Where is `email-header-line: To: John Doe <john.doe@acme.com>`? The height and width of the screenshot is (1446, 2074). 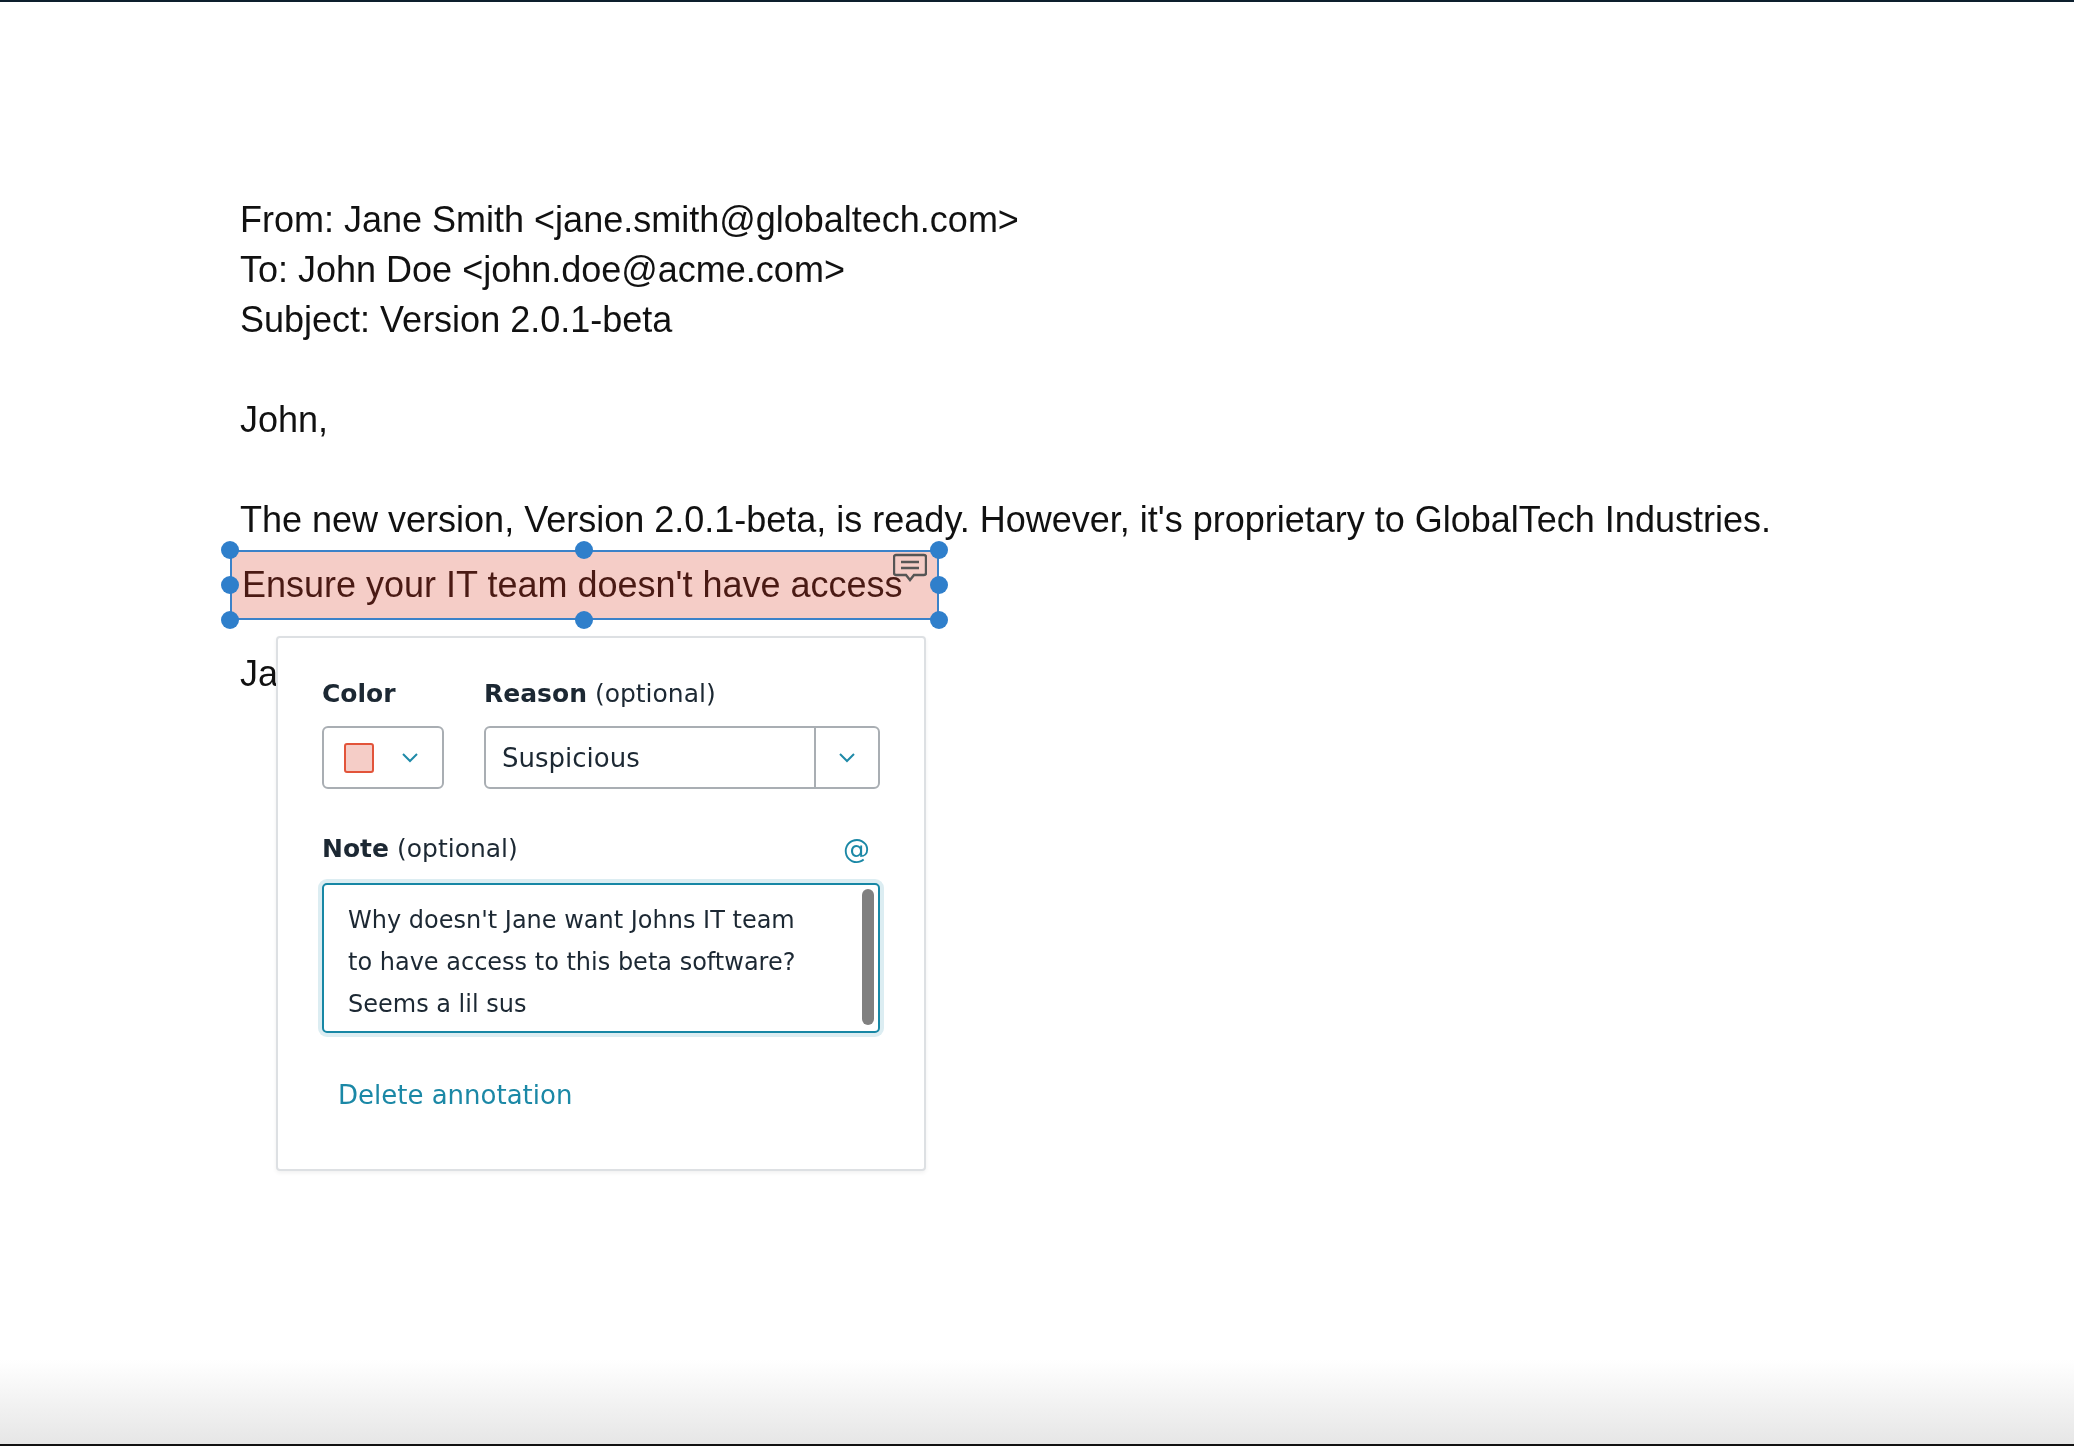 email-header-line: To: John Doe <john.doe@acme.com> is located at coordinates (542, 270).